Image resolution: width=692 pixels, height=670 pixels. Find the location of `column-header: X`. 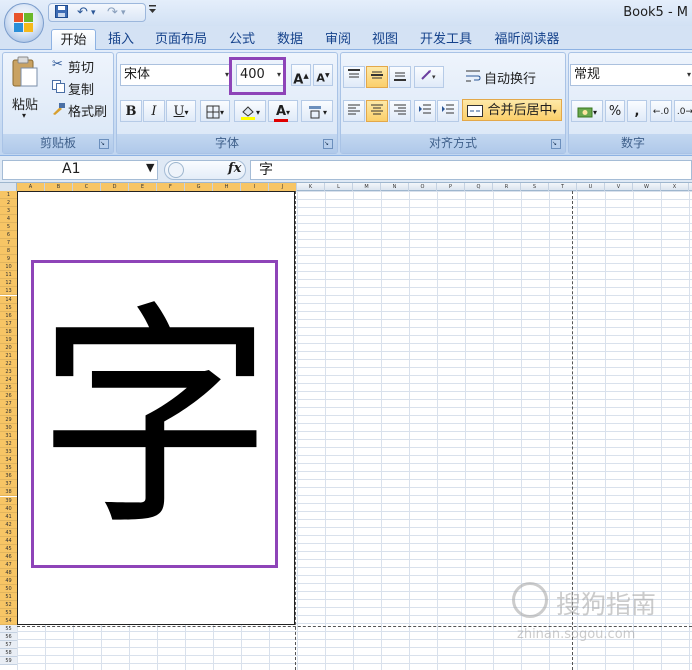

column-header: X is located at coordinates (675, 187).